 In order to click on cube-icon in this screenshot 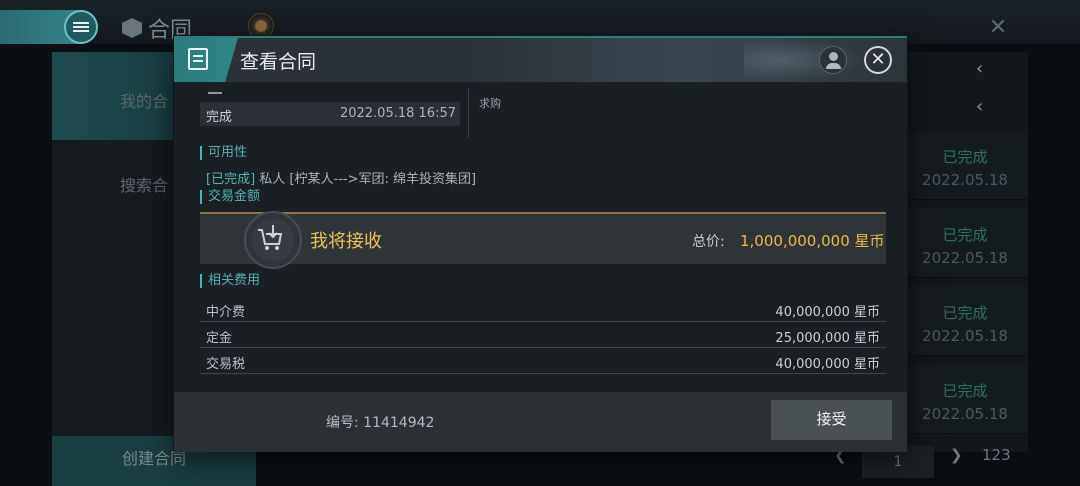, I will do `click(132, 28)`.